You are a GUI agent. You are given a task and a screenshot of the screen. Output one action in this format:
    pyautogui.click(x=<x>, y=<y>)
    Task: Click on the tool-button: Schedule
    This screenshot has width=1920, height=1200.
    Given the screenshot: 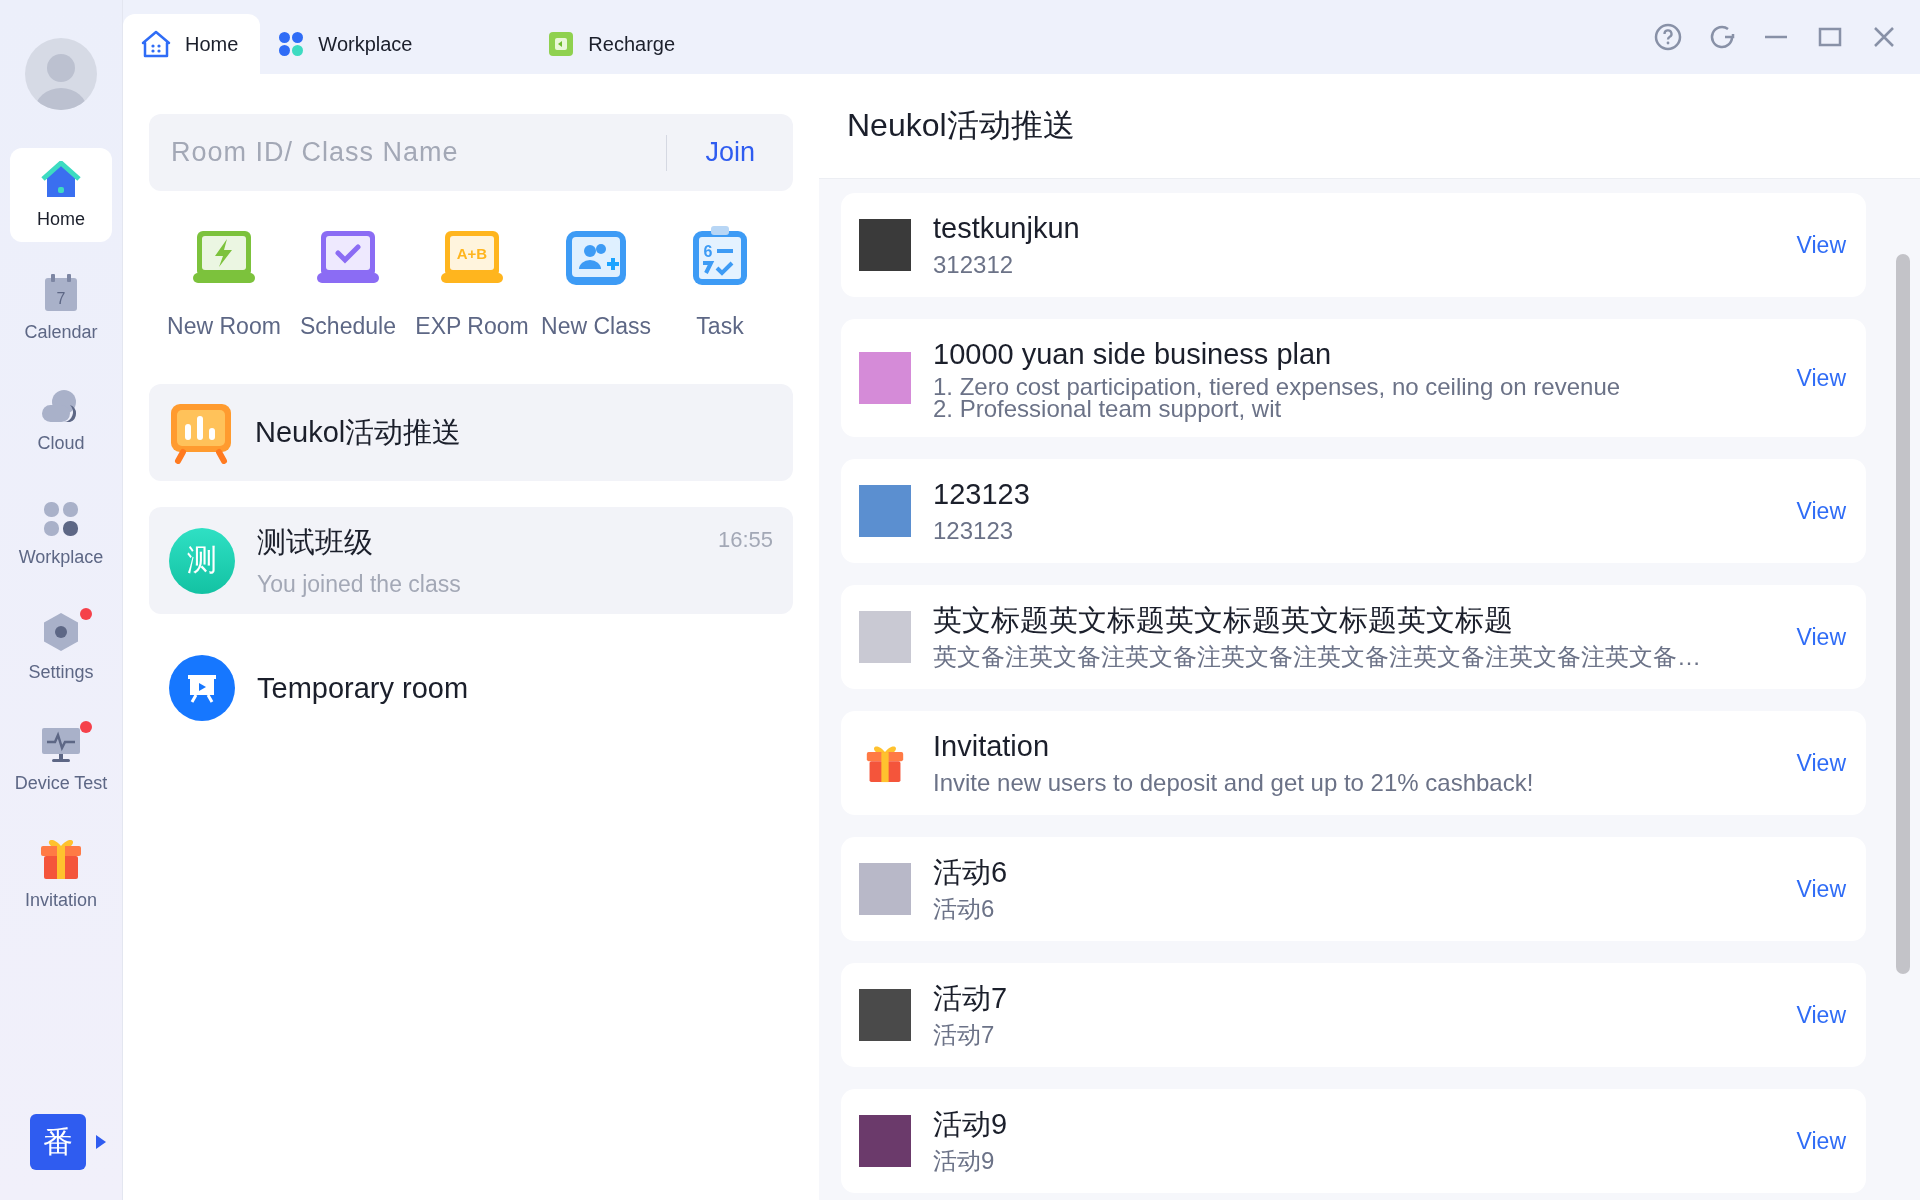 What is the action you would take?
    pyautogui.click(x=348, y=281)
    